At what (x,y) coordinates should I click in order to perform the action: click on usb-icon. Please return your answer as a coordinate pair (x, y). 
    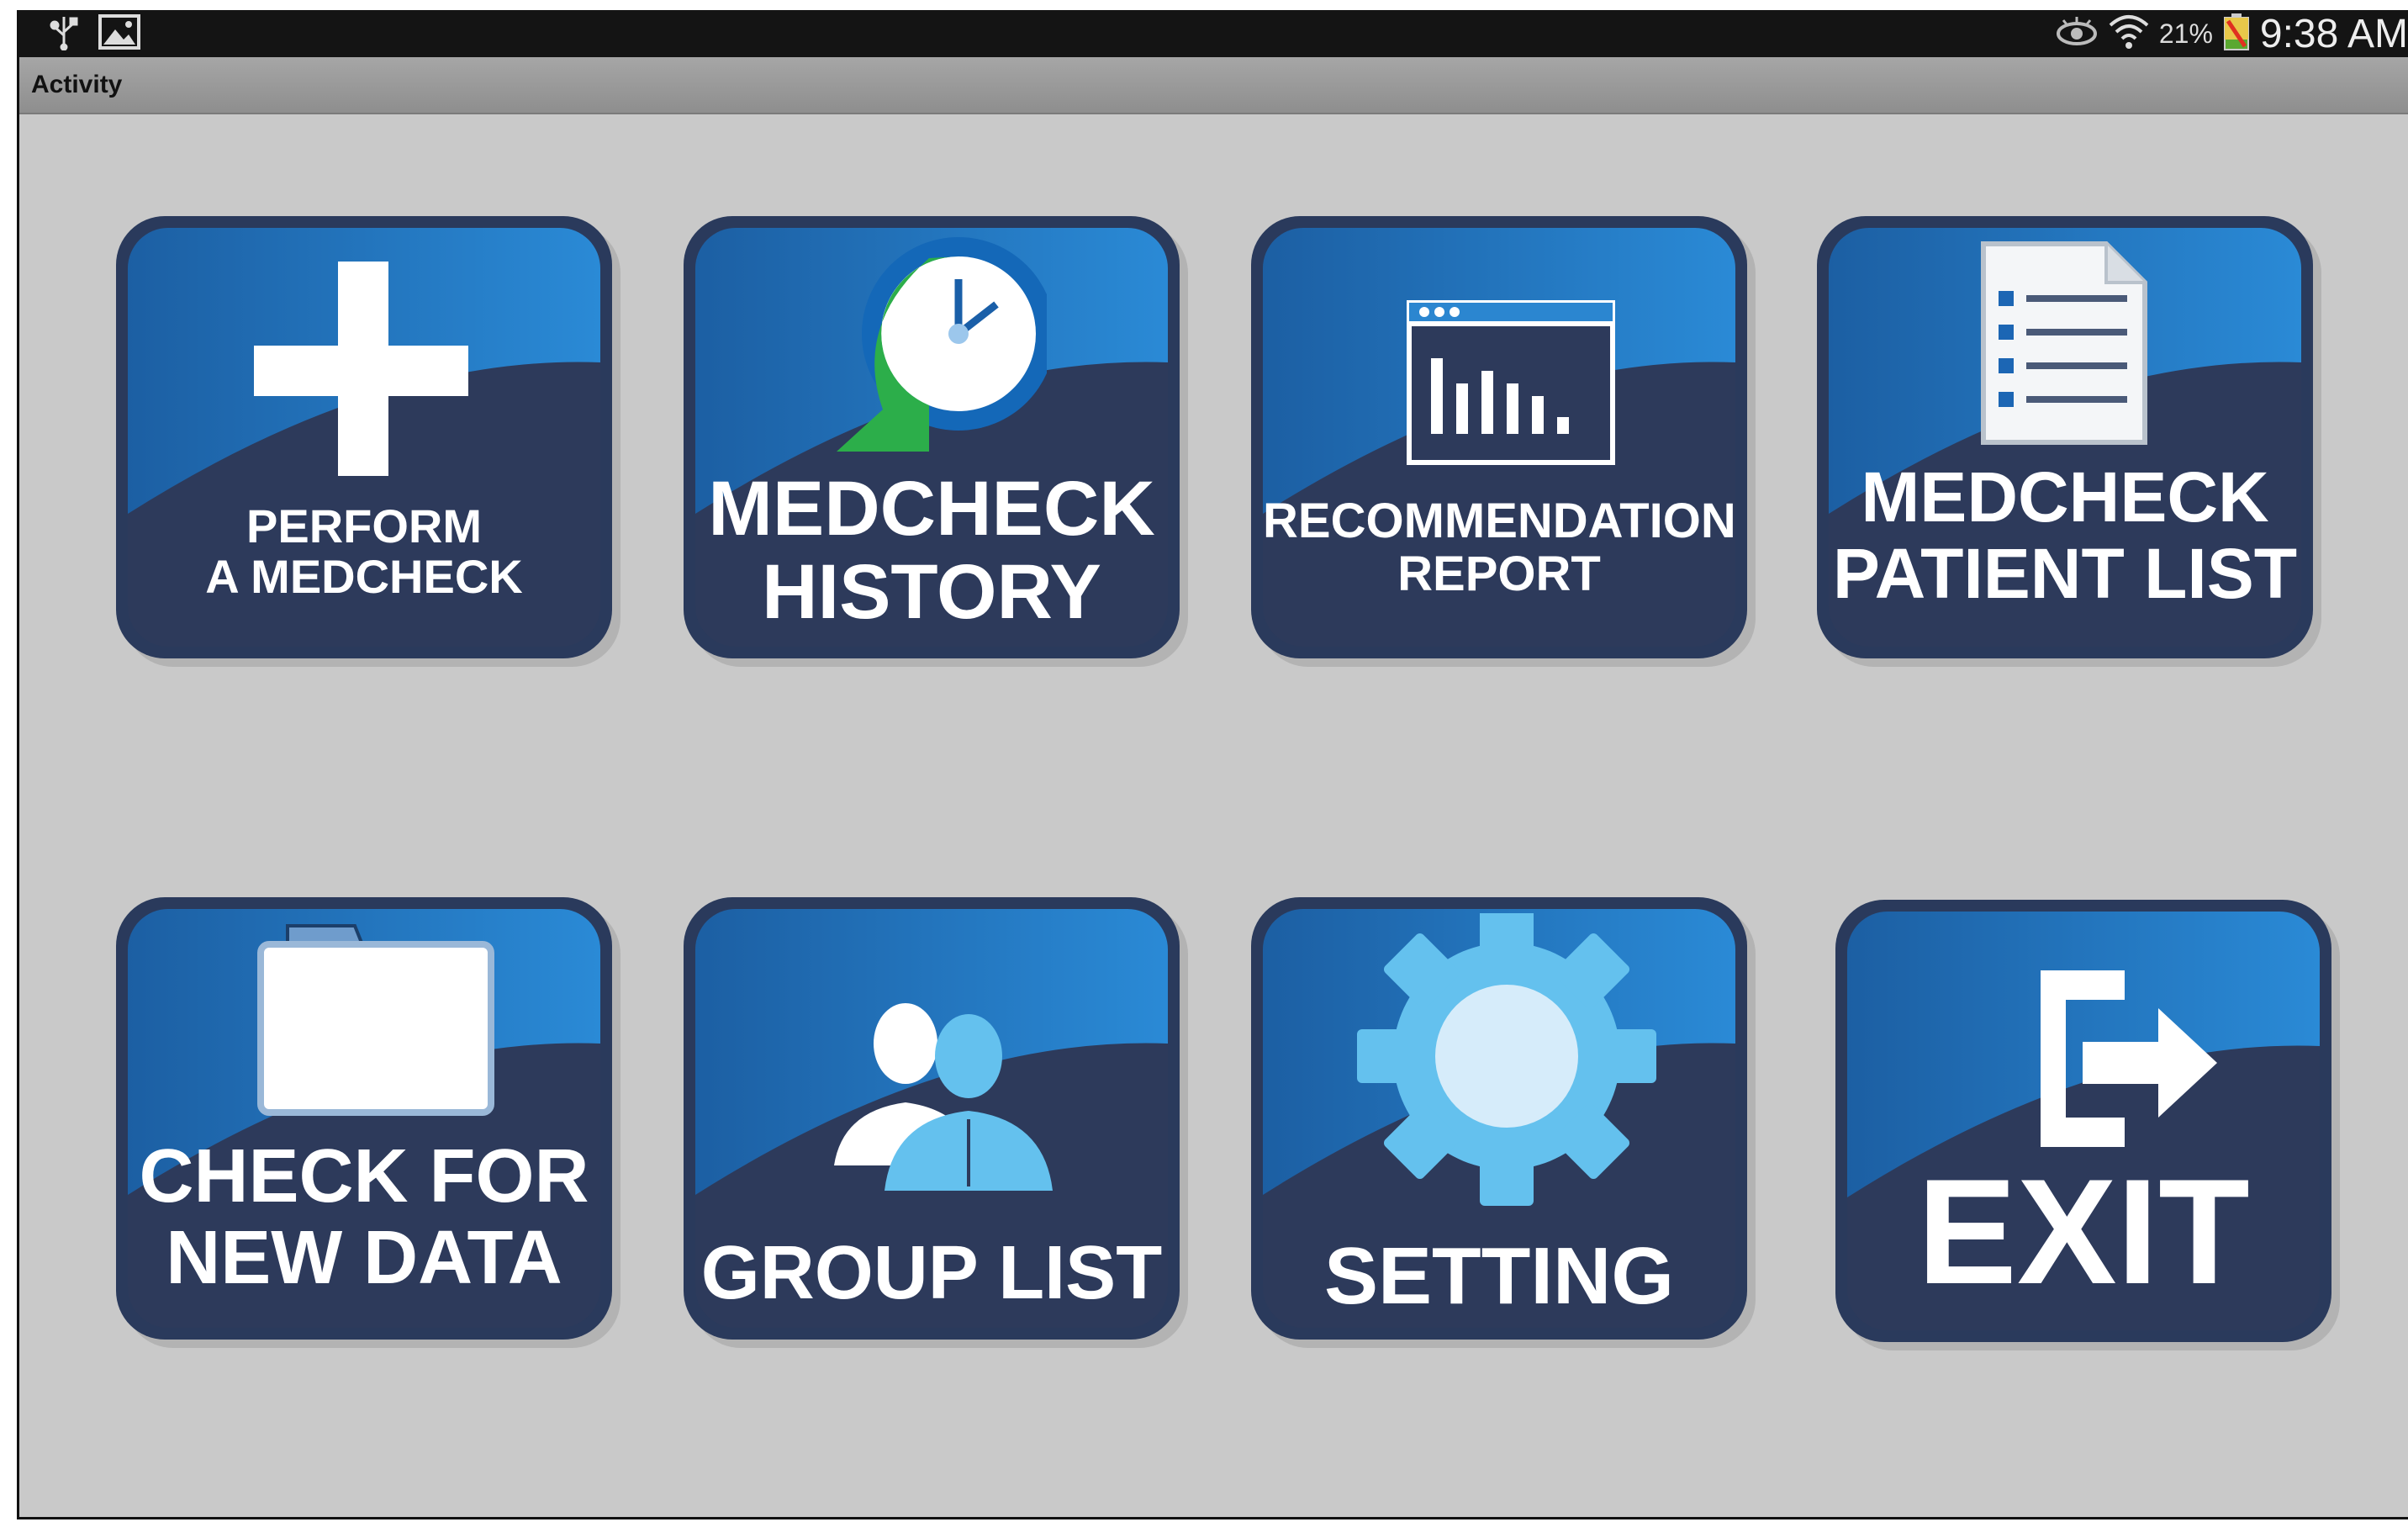
    Looking at the image, I should click on (64, 33).